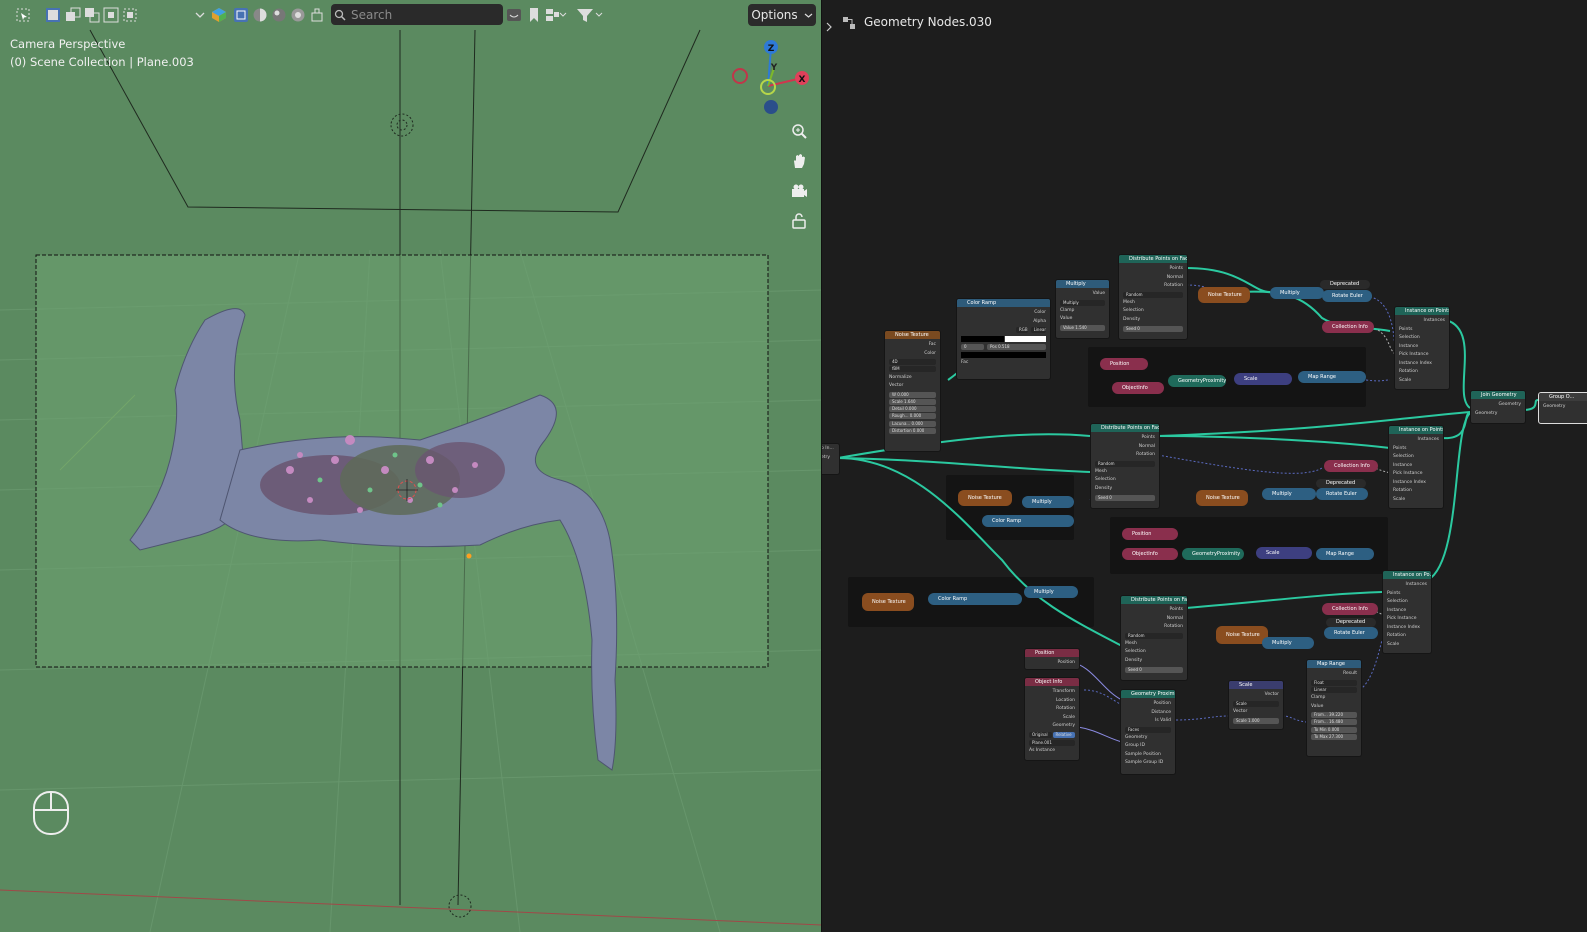  What do you see at coordinates (799, 191) in the screenshot?
I see `camera-view-icon` at bounding box center [799, 191].